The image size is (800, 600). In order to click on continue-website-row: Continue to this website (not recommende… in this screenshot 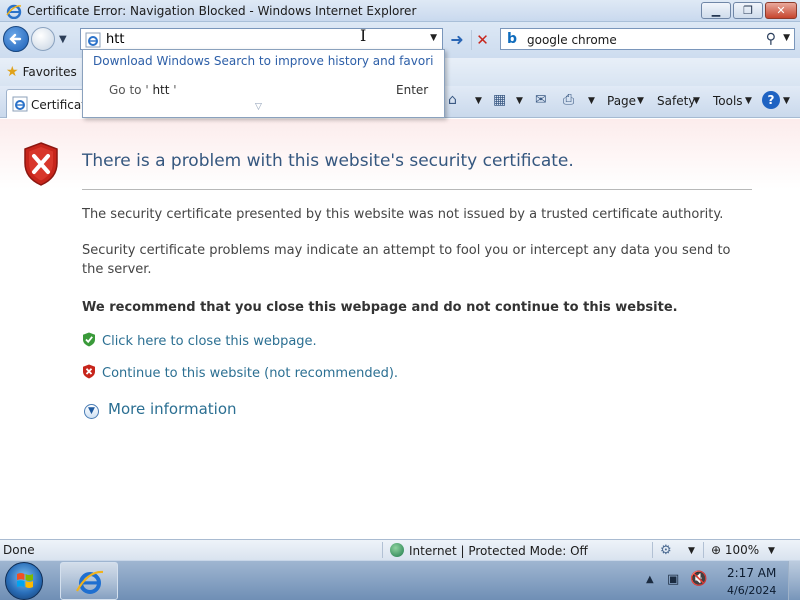, I will do `click(240, 372)`.